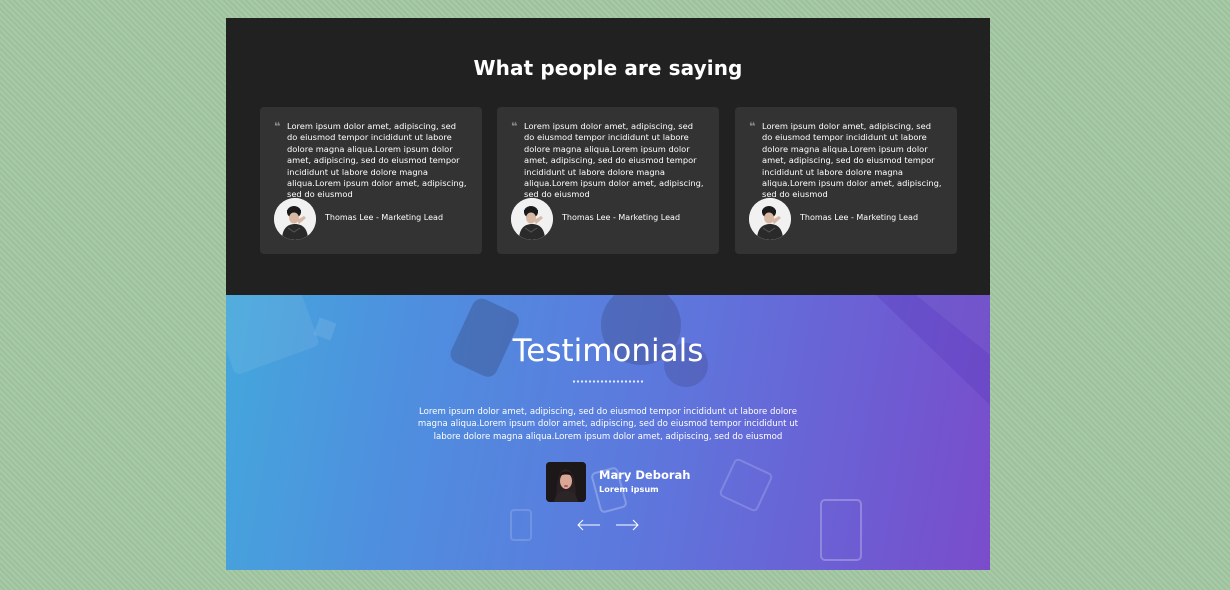 The height and width of the screenshot is (590, 1230). Describe the element at coordinates (608, 351) in the screenshot. I see `testimonials-heading: Testimonials` at that location.